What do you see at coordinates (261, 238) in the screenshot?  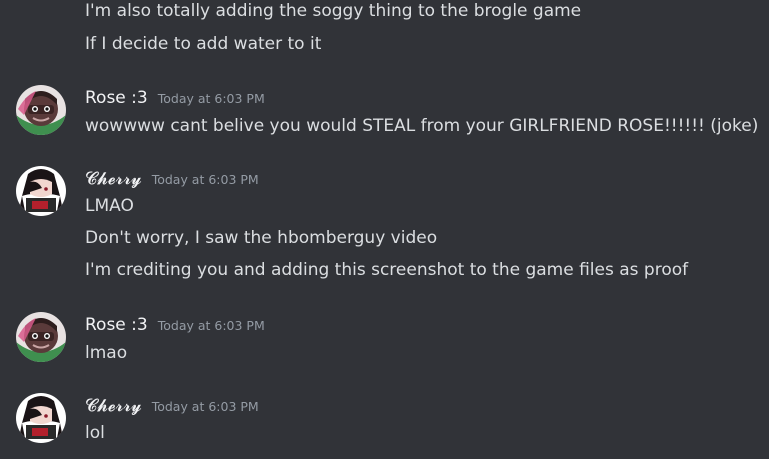 I see `message-text: Don't worry, I saw the hbomberguy video` at bounding box center [261, 238].